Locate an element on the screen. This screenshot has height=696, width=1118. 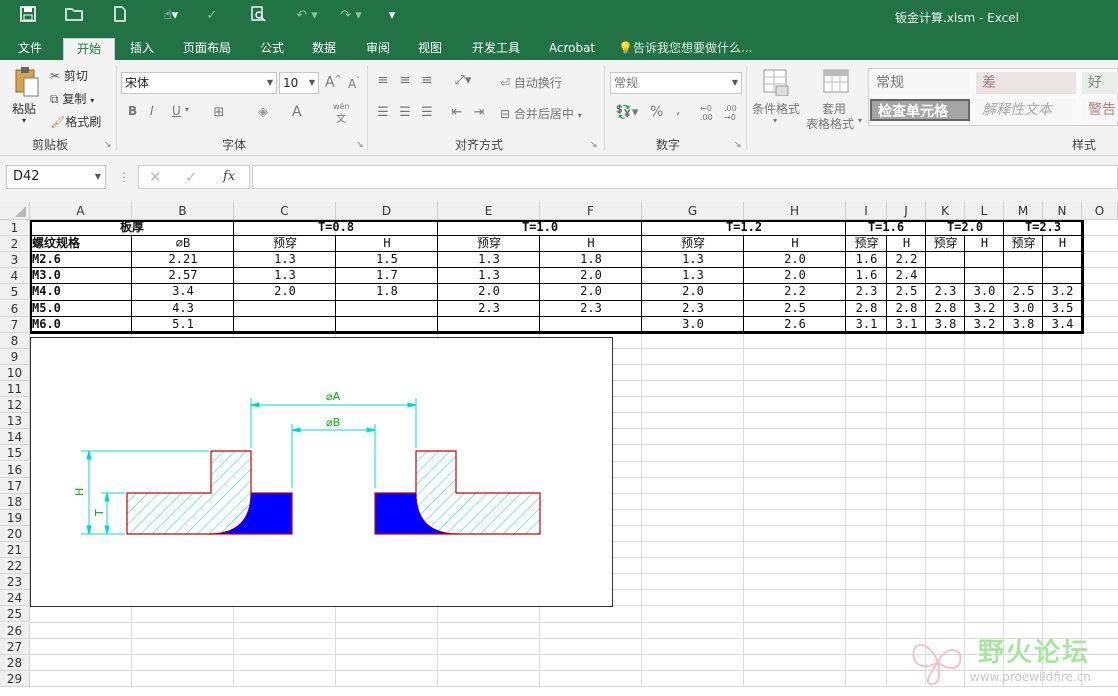
column-header-K: K is located at coordinates (945, 211).